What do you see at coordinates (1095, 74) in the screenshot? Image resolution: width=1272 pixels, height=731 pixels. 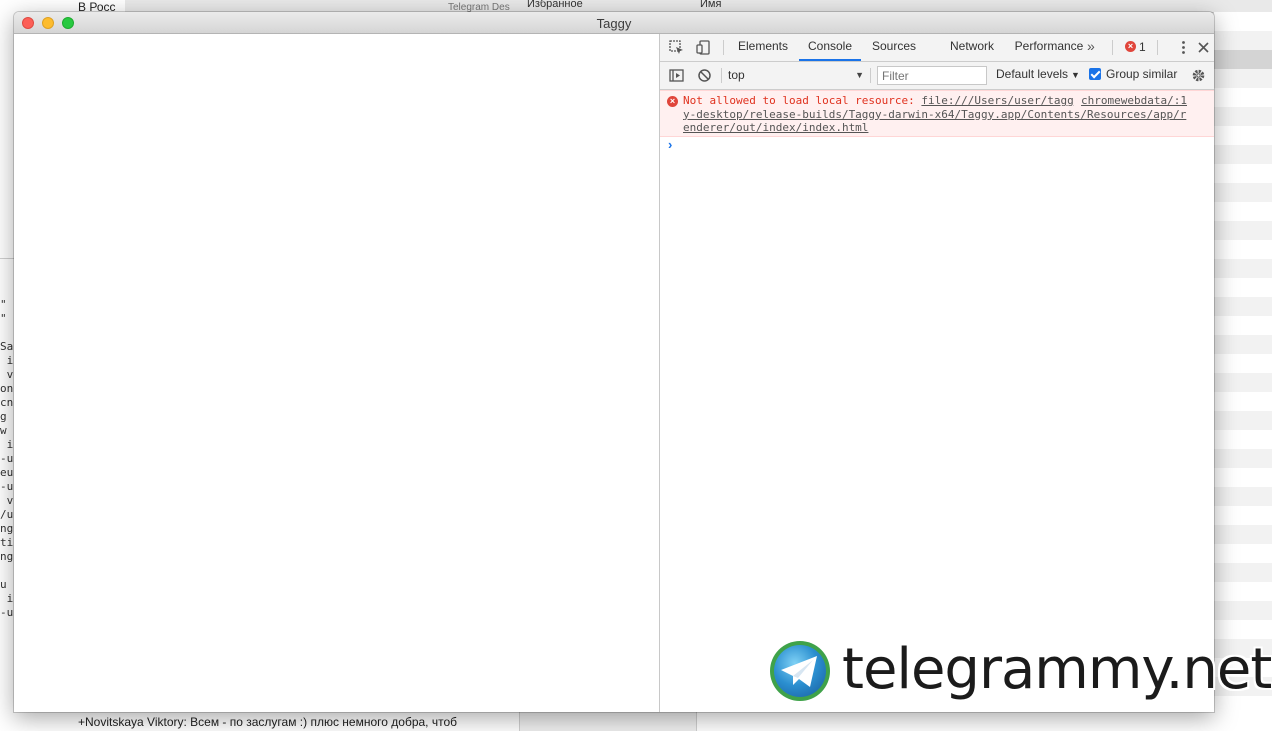 I see `checkbox-checked-icon` at bounding box center [1095, 74].